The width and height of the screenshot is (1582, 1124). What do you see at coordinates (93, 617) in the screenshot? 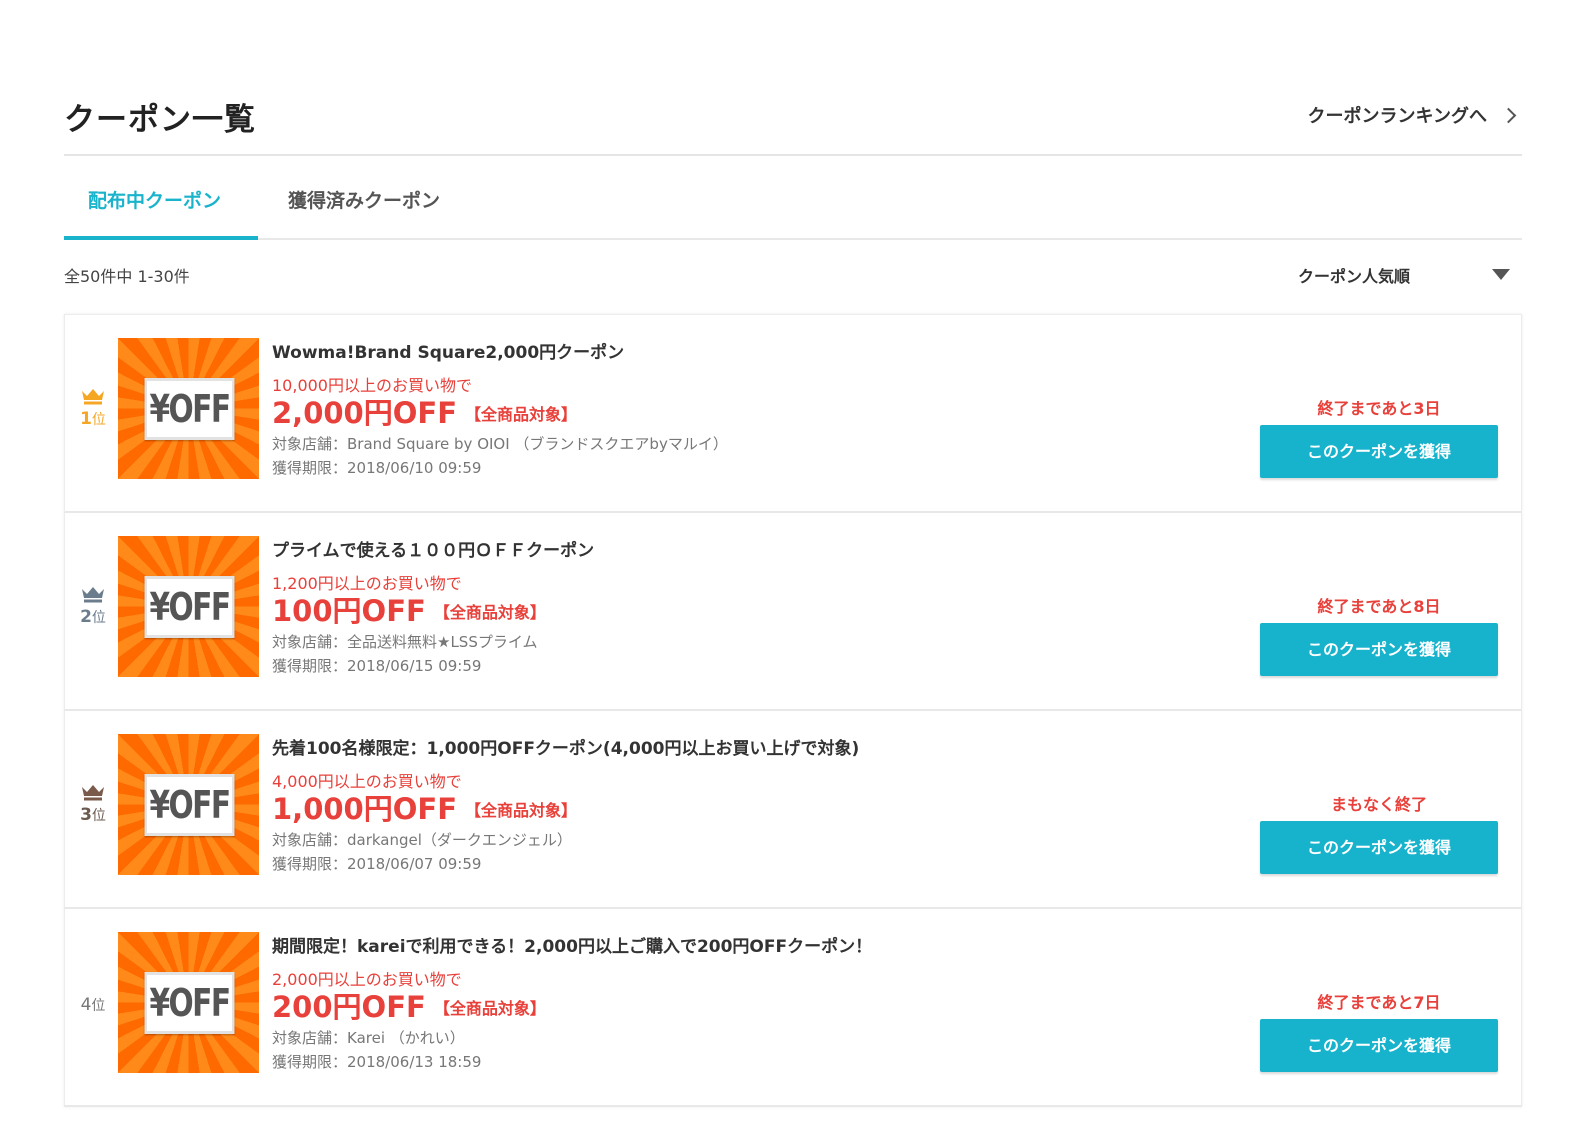
I see `rank-number: 2位` at bounding box center [93, 617].